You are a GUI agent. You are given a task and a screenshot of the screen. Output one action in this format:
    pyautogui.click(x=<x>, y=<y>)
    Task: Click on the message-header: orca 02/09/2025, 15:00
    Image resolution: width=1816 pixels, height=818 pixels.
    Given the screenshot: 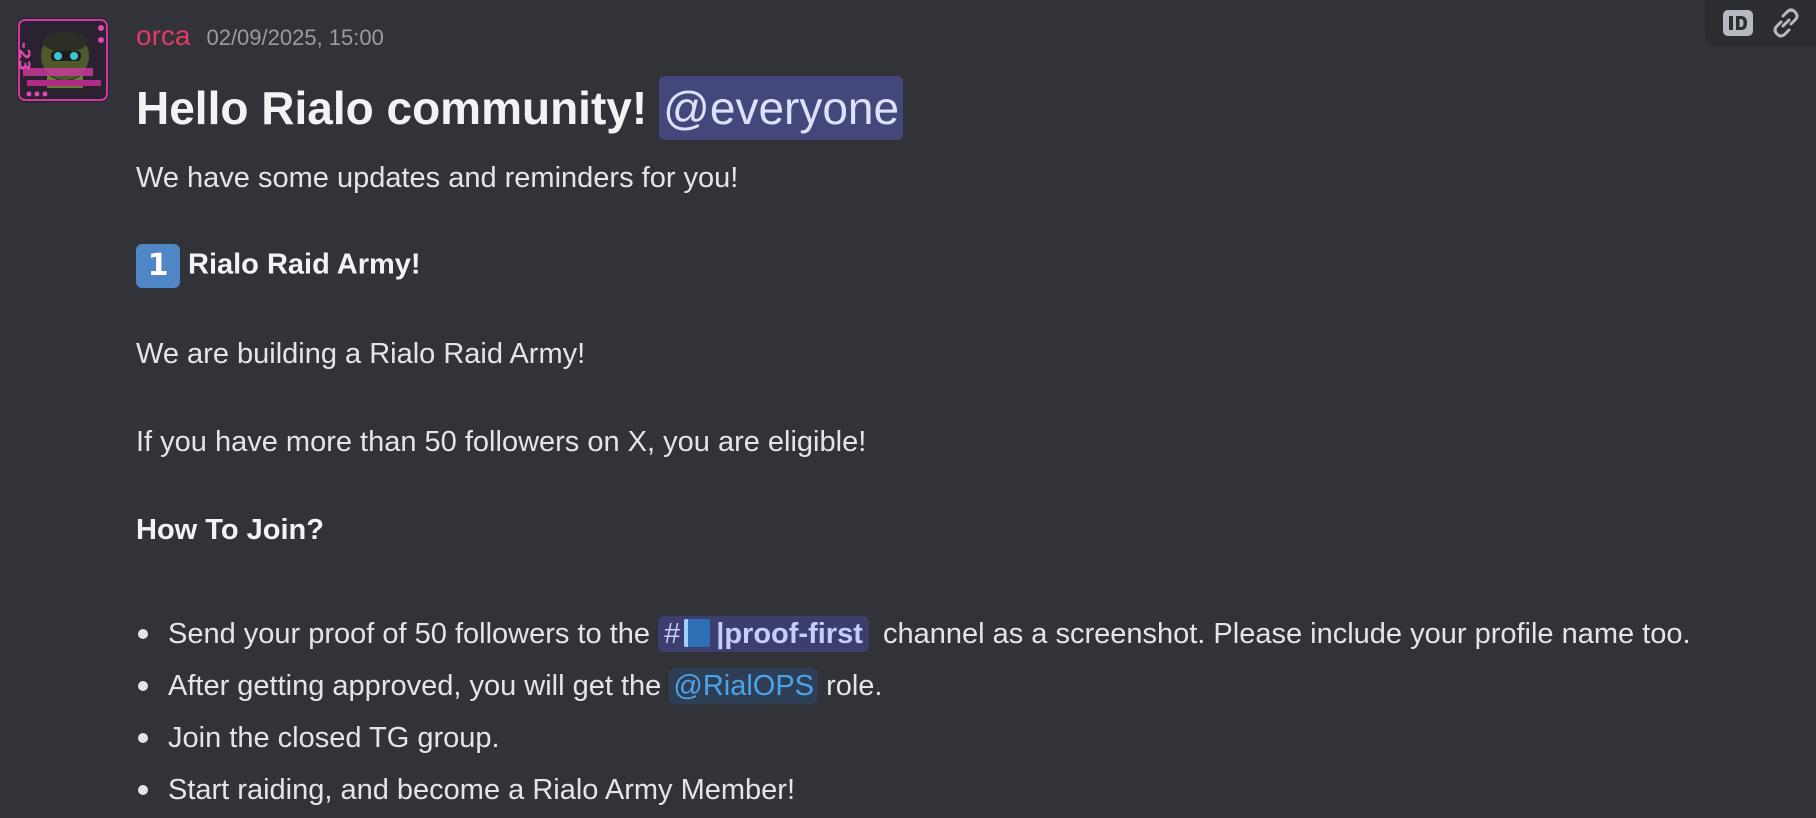 What is the action you would take?
    pyautogui.click(x=971, y=40)
    